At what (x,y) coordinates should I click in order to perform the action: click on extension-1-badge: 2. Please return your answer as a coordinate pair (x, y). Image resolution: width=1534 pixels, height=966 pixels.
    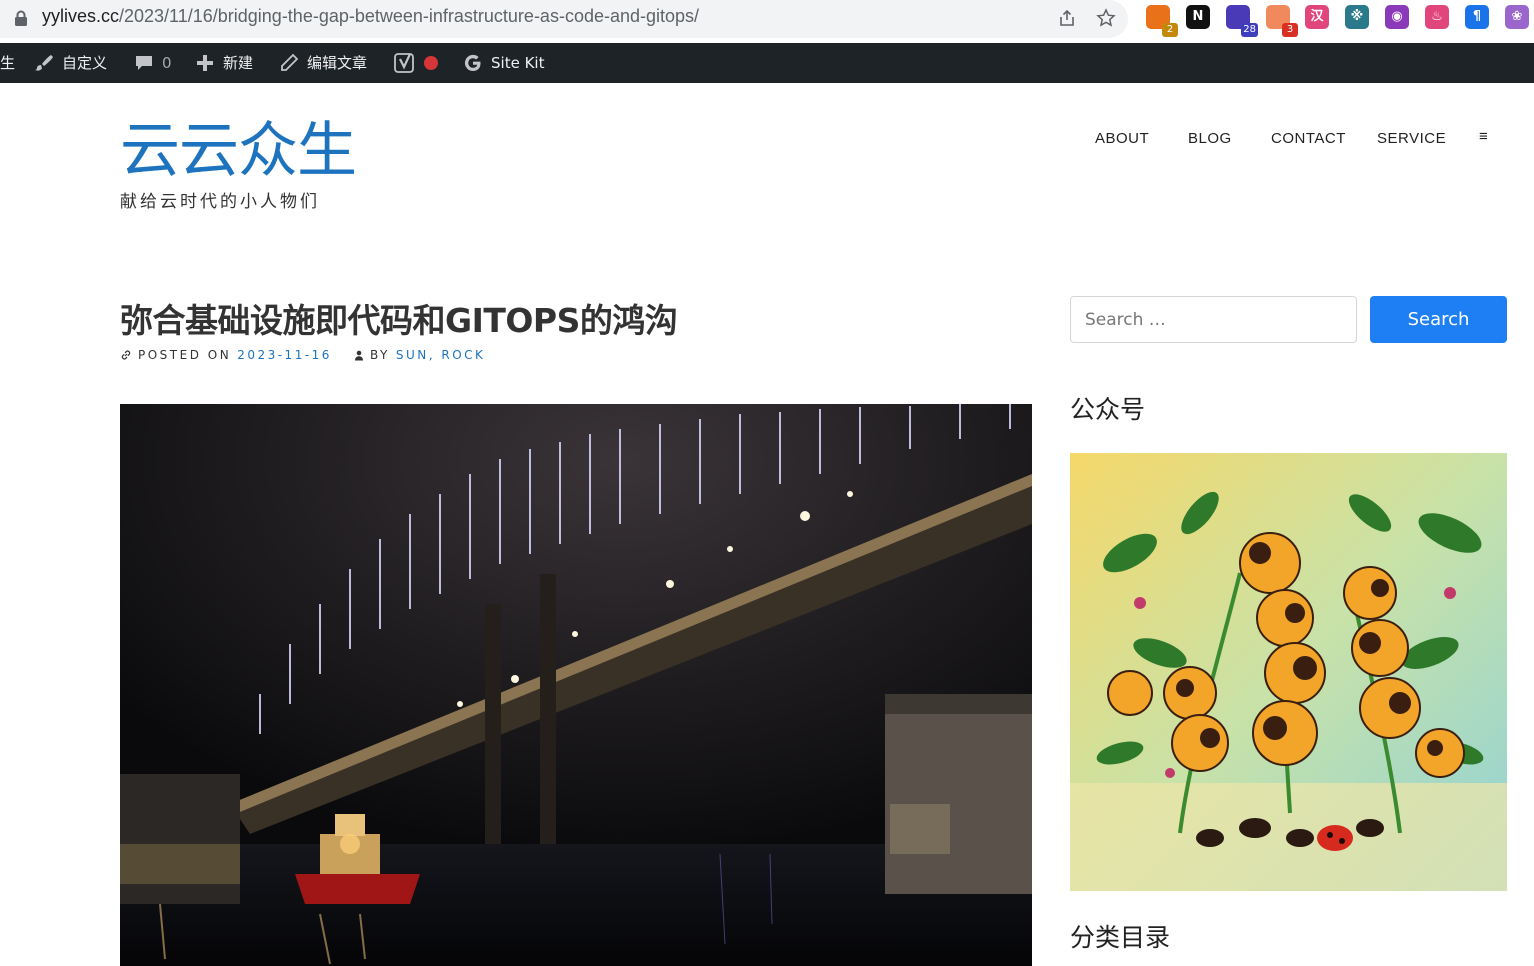
    Looking at the image, I should click on (1170, 30).